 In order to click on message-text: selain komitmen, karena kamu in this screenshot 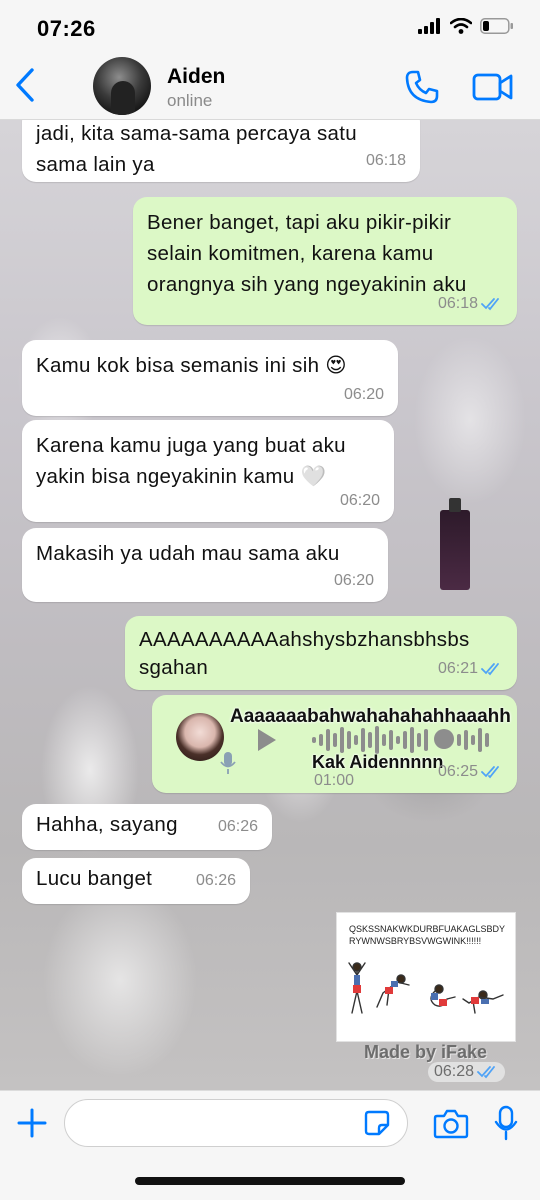, I will do `click(290, 253)`.